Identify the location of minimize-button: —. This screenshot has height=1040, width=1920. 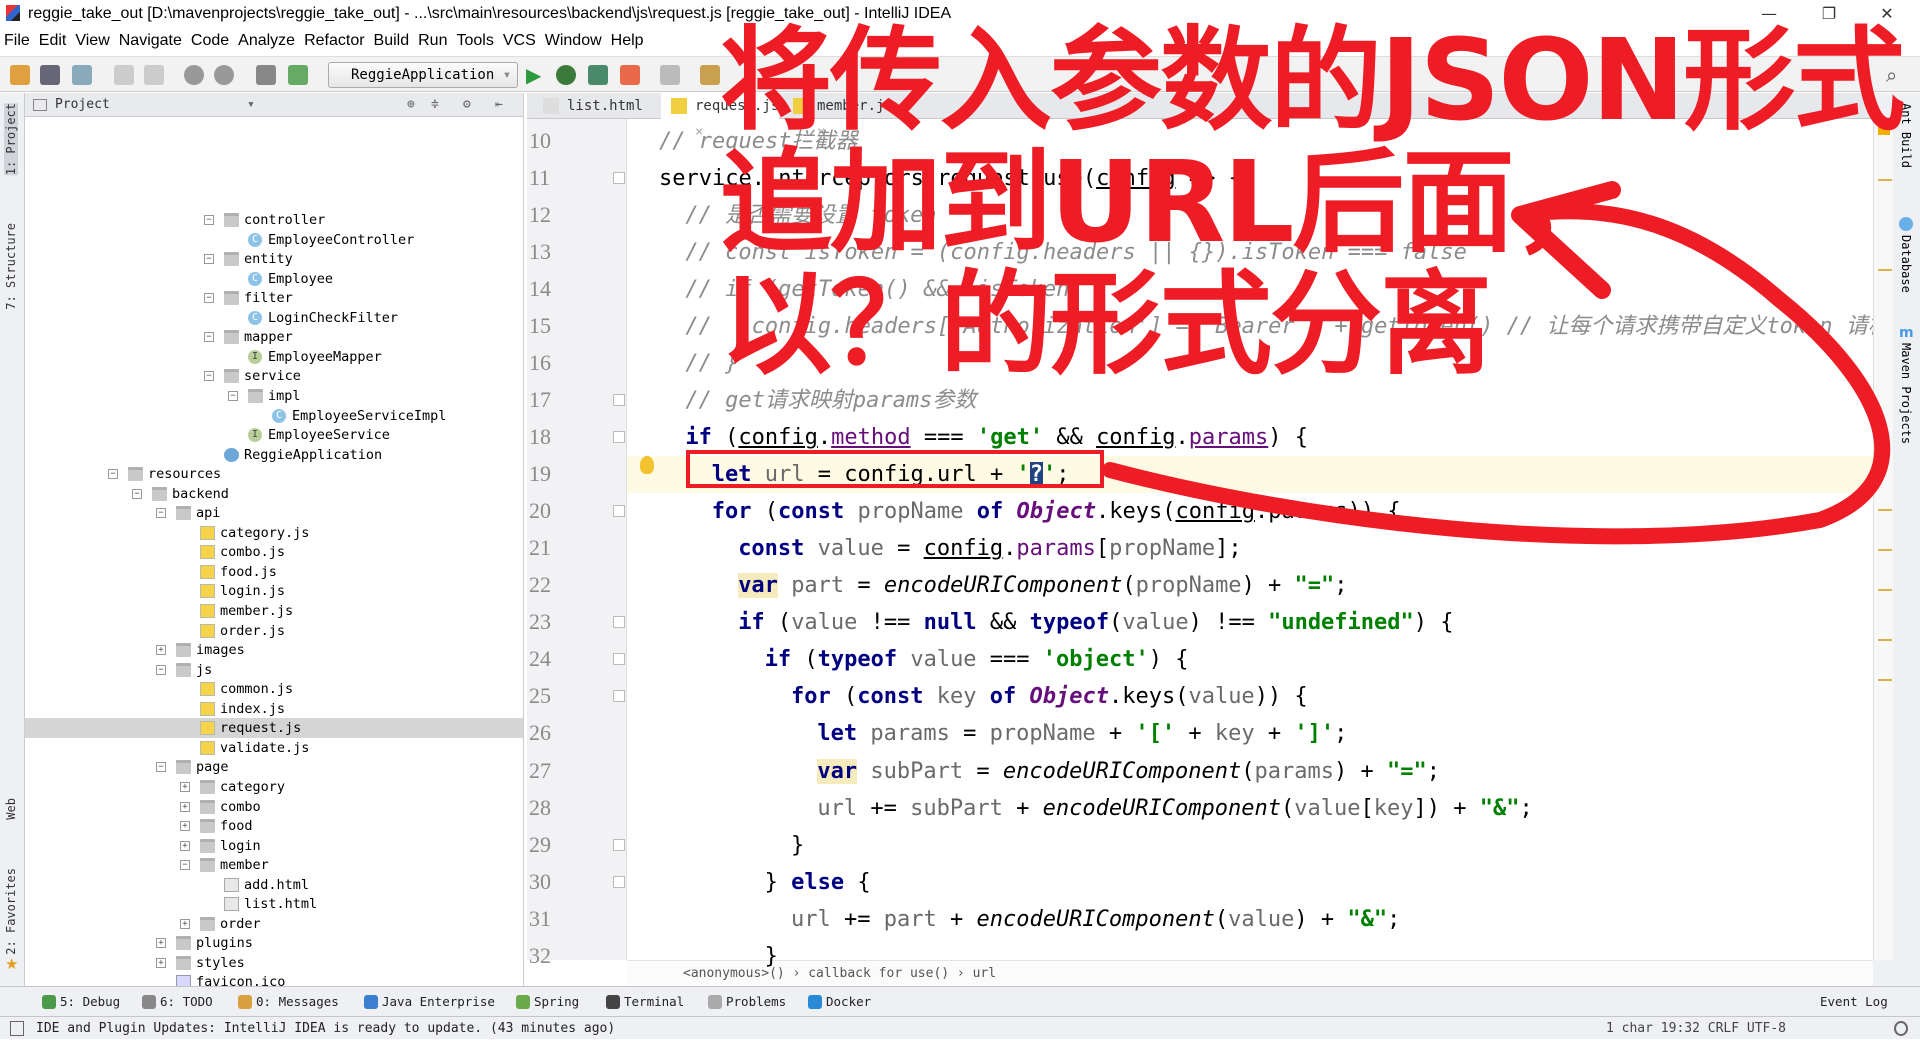
(1769, 13).